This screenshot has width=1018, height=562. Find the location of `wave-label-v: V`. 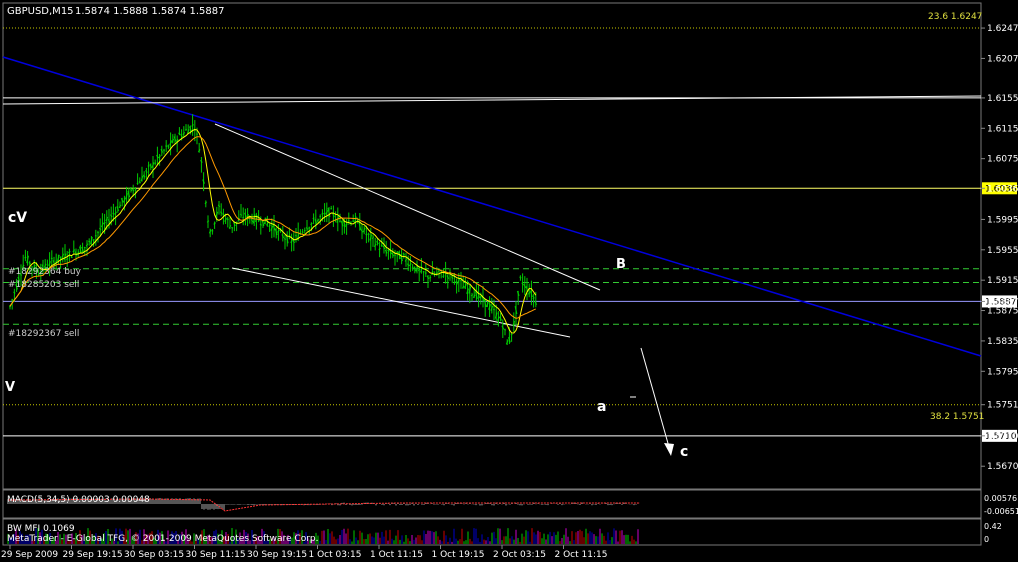

wave-label-v: V is located at coordinates (10, 387).